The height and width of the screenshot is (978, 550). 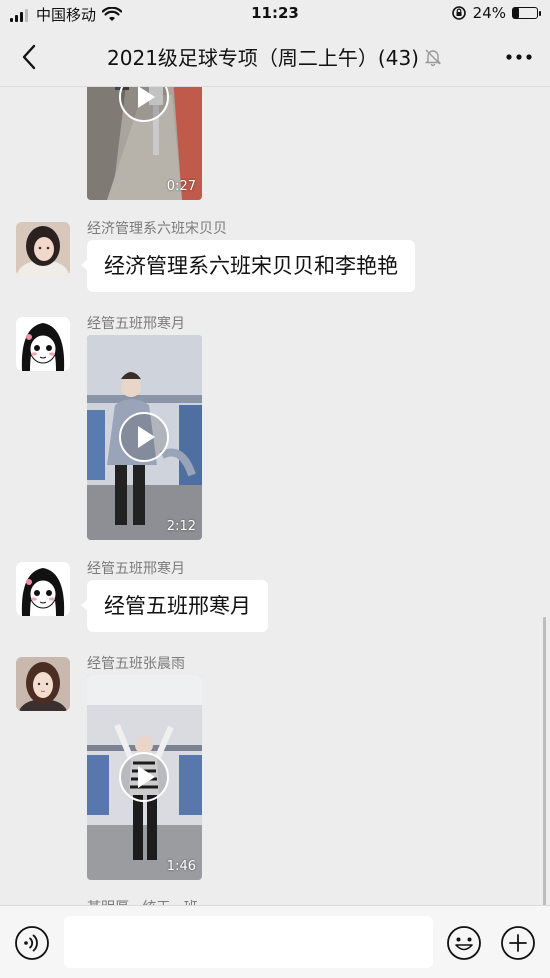 I want to click on back-arrow-icon, so click(x=29, y=57).